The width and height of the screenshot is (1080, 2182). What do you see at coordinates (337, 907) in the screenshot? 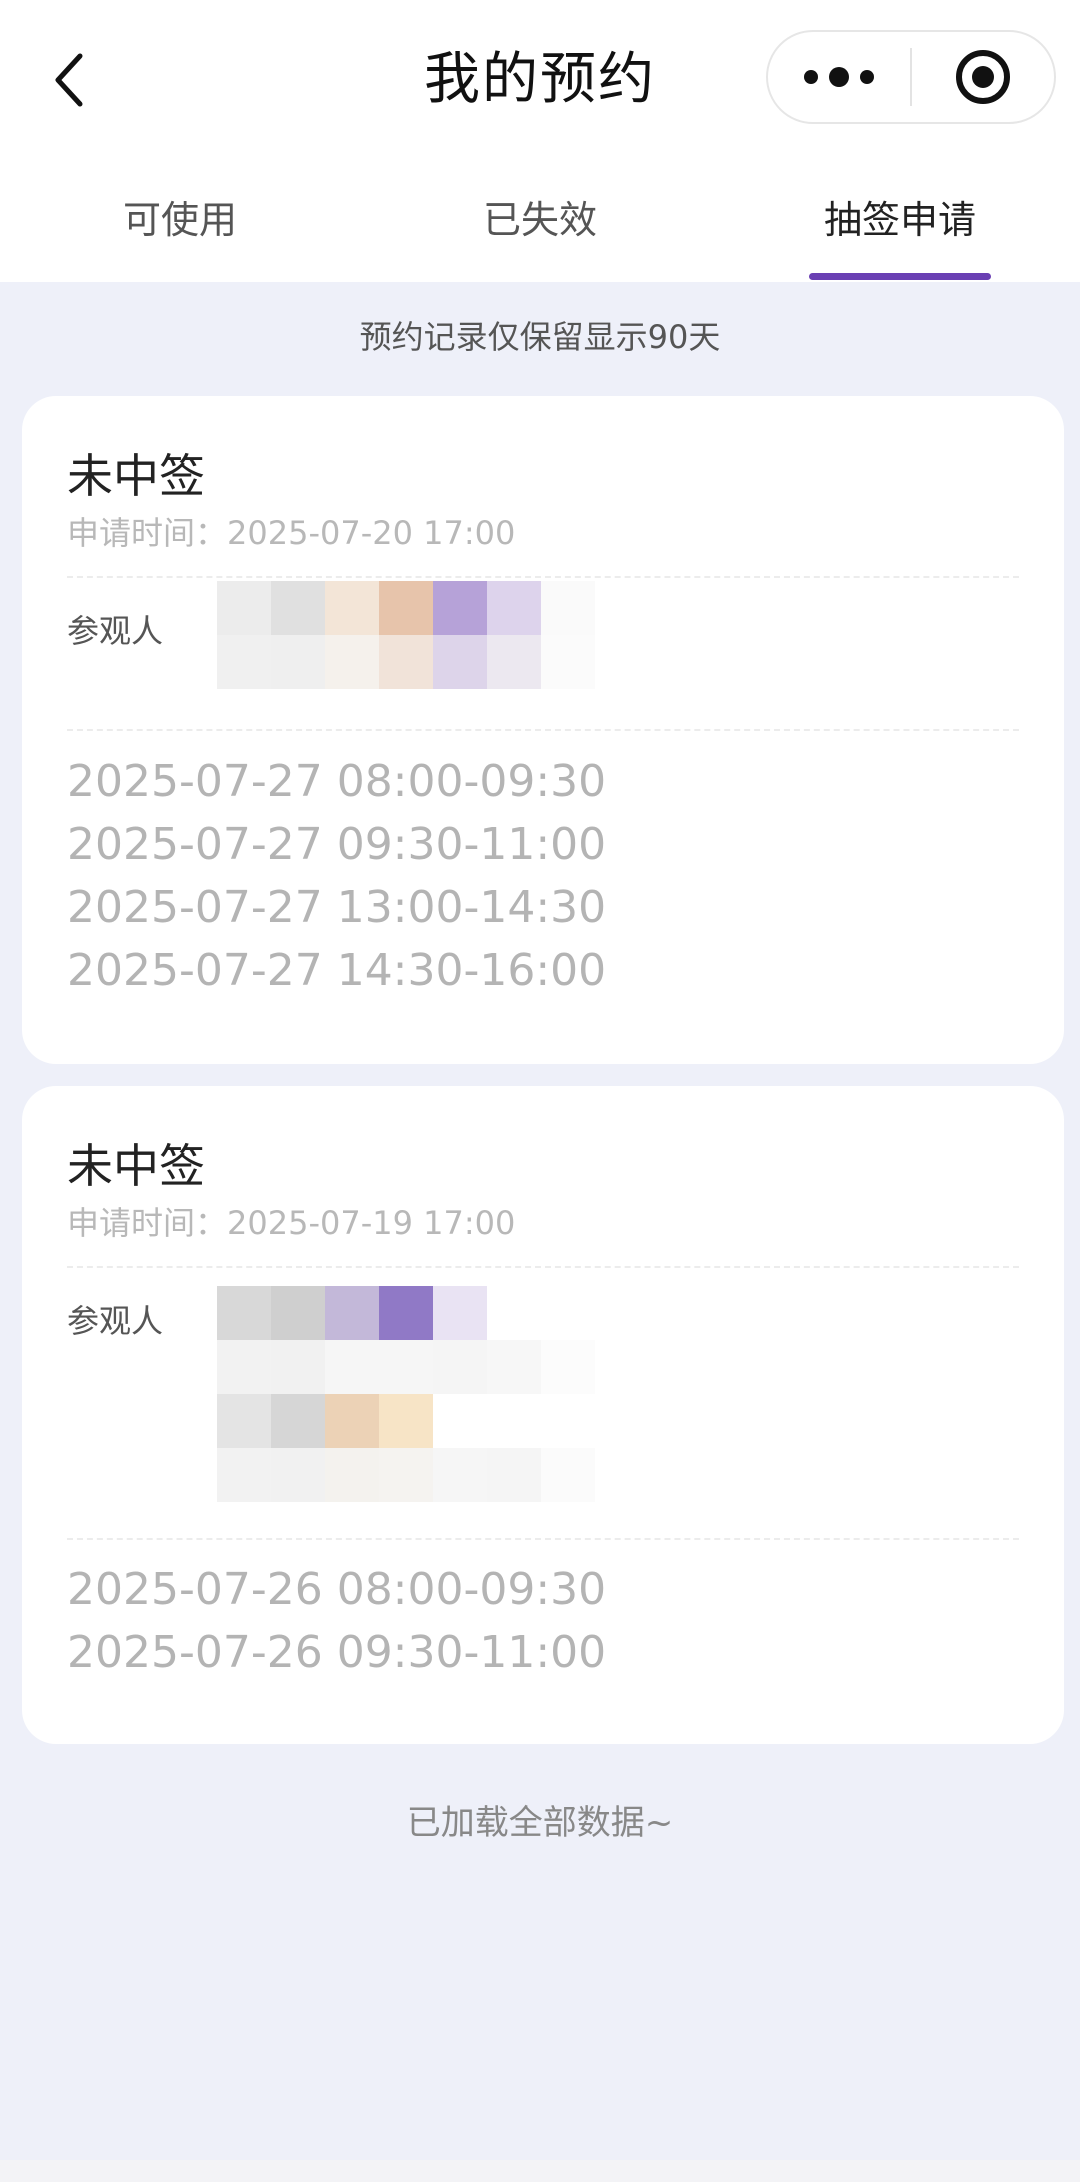
I see `time-slot: 2025-07-27 13:00-14:30` at bounding box center [337, 907].